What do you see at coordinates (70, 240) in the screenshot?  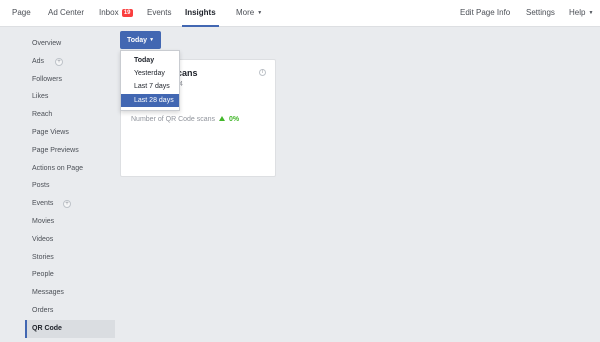 I see `sidebar-item-videos: Videos` at bounding box center [70, 240].